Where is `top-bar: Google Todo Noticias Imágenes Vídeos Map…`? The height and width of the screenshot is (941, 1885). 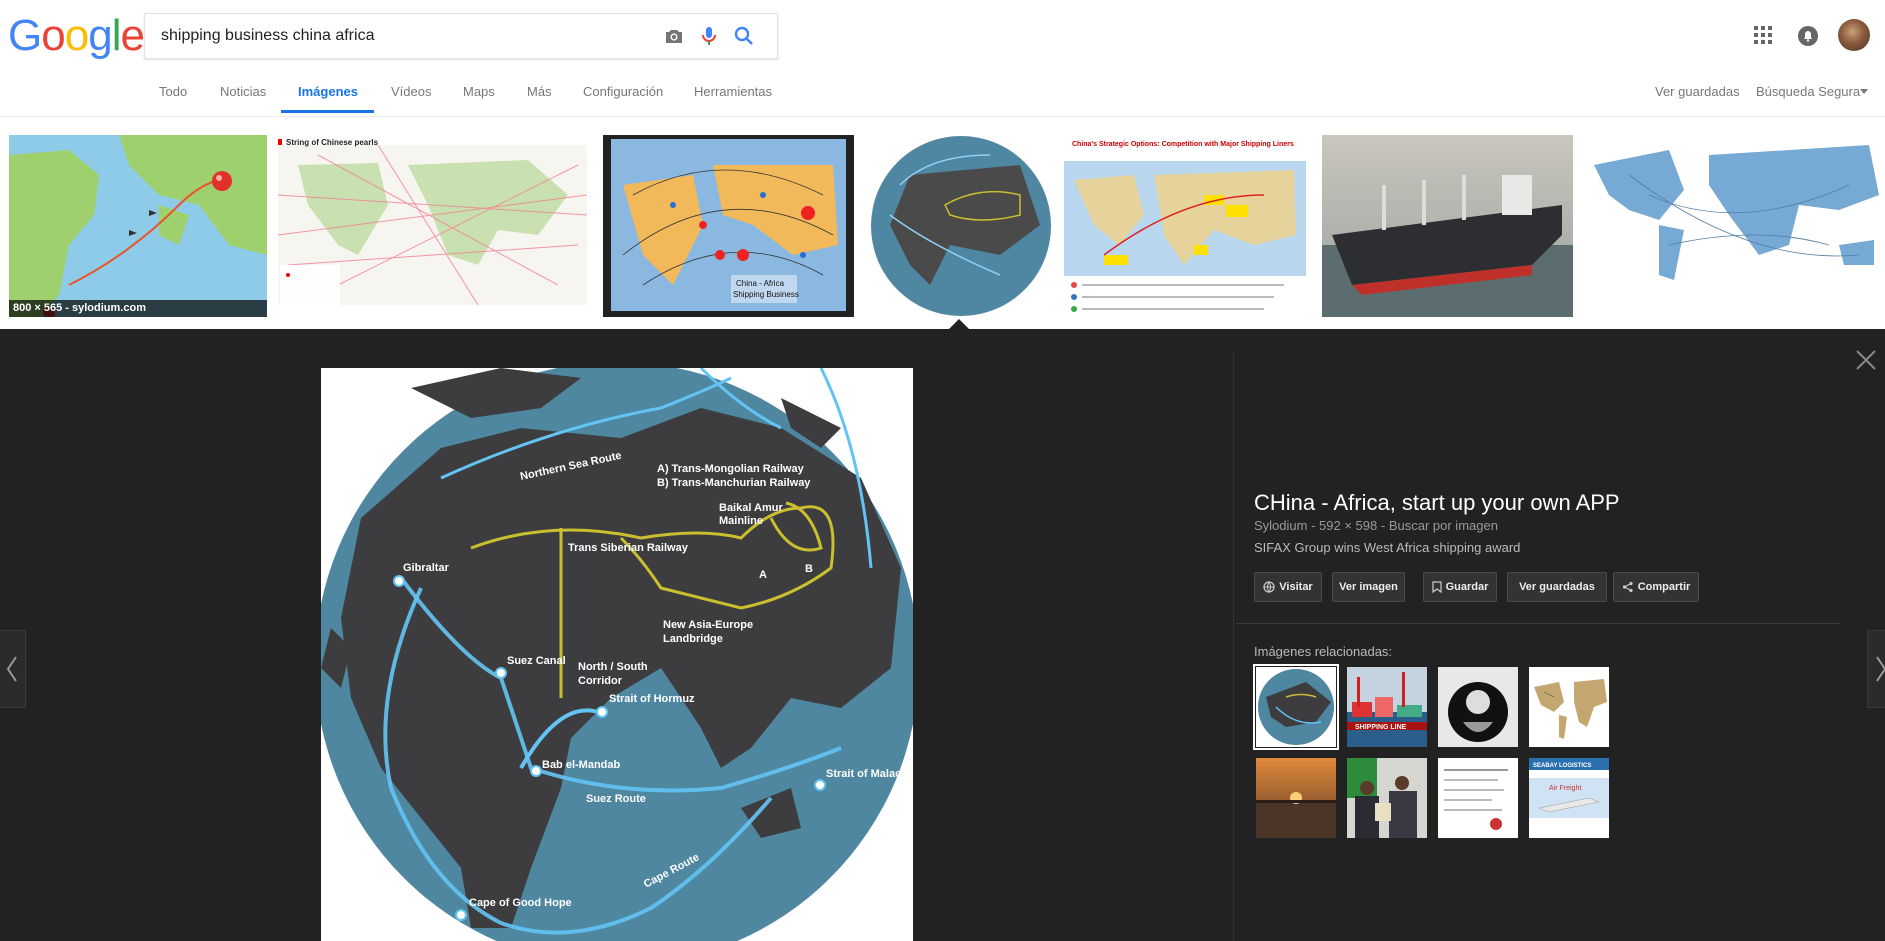 top-bar: Google Todo Noticias Imágenes Vídeos Map… is located at coordinates (942, 58).